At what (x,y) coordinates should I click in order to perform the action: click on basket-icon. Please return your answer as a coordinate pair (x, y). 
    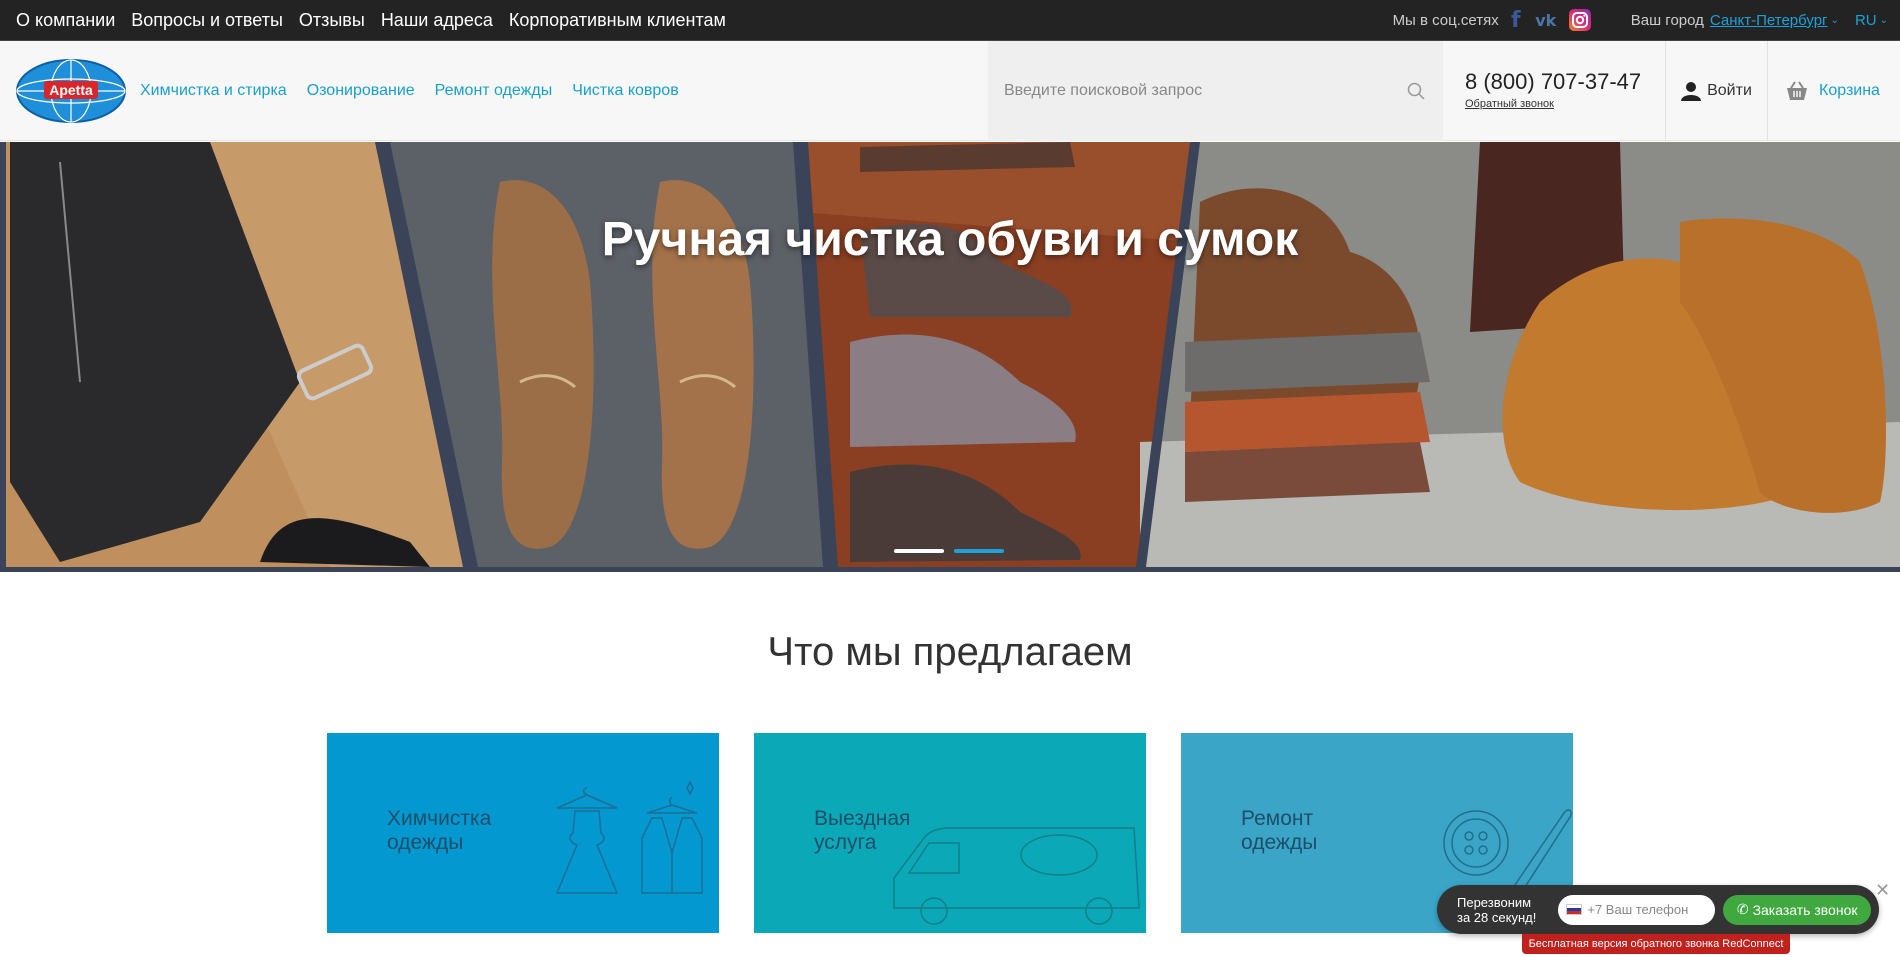
    Looking at the image, I should click on (1797, 90).